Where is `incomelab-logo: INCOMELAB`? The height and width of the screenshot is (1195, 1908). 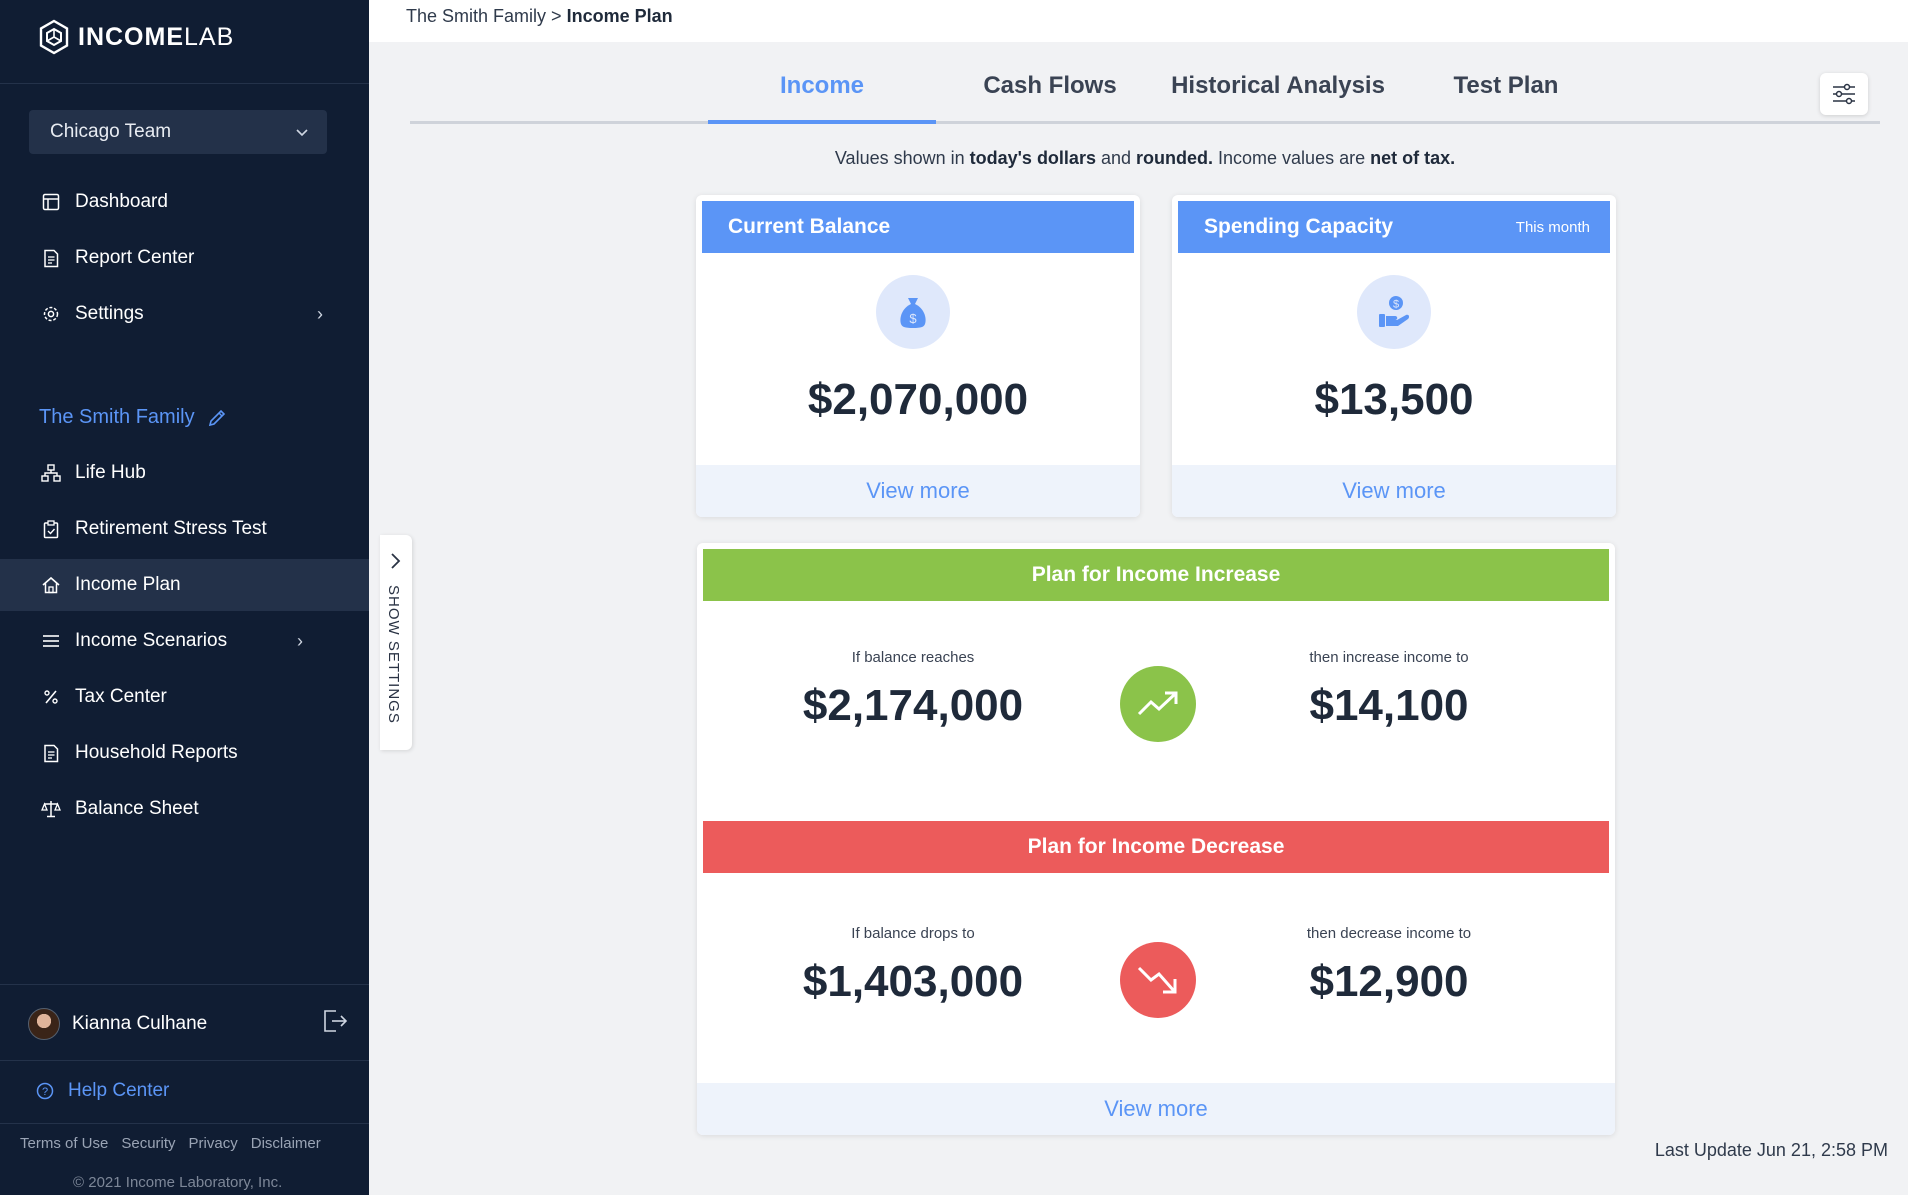 incomelab-logo: INCOMELAB is located at coordinates (136, 37).